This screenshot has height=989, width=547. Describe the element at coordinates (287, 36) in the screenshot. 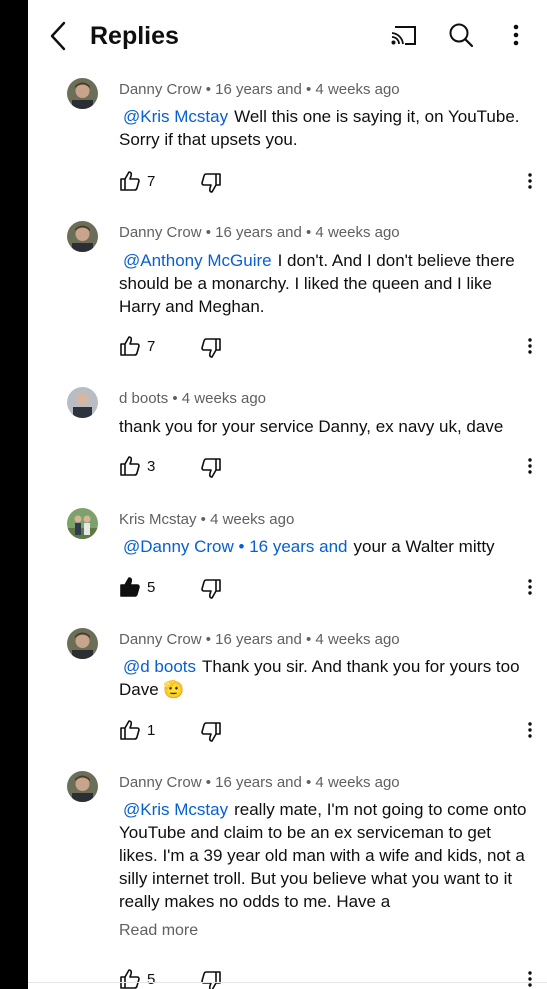

I see `header-bar: Replies` at that location.